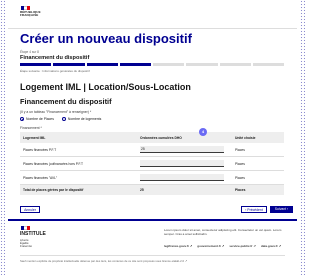 The image size is (320, 275). What do you see at coordinates (254, 209) in the screenshot?
I see `previous-button: ‹ Précédent` at bounding box center [254, 209].